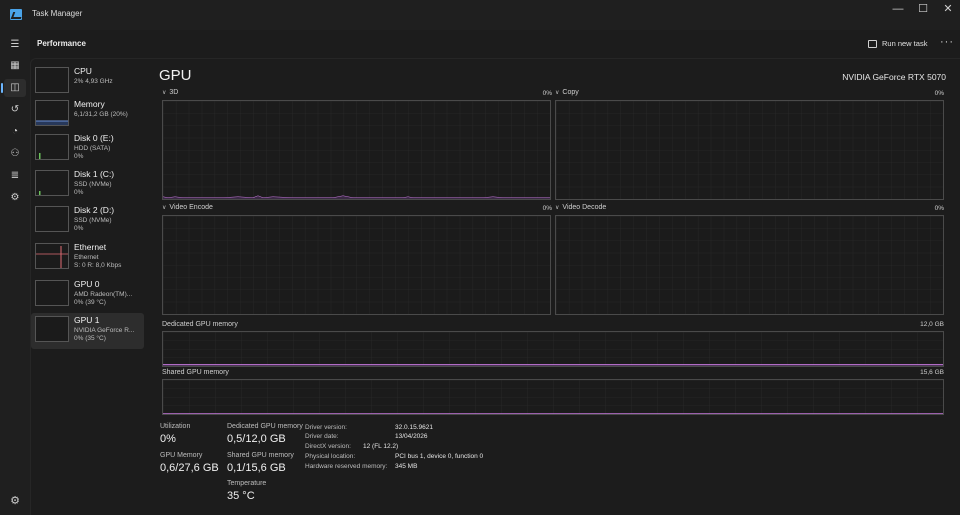 The image size is (960, 515). I want to click on shared-stat-value: 0,1/15,6 GB, so click(256, 468).